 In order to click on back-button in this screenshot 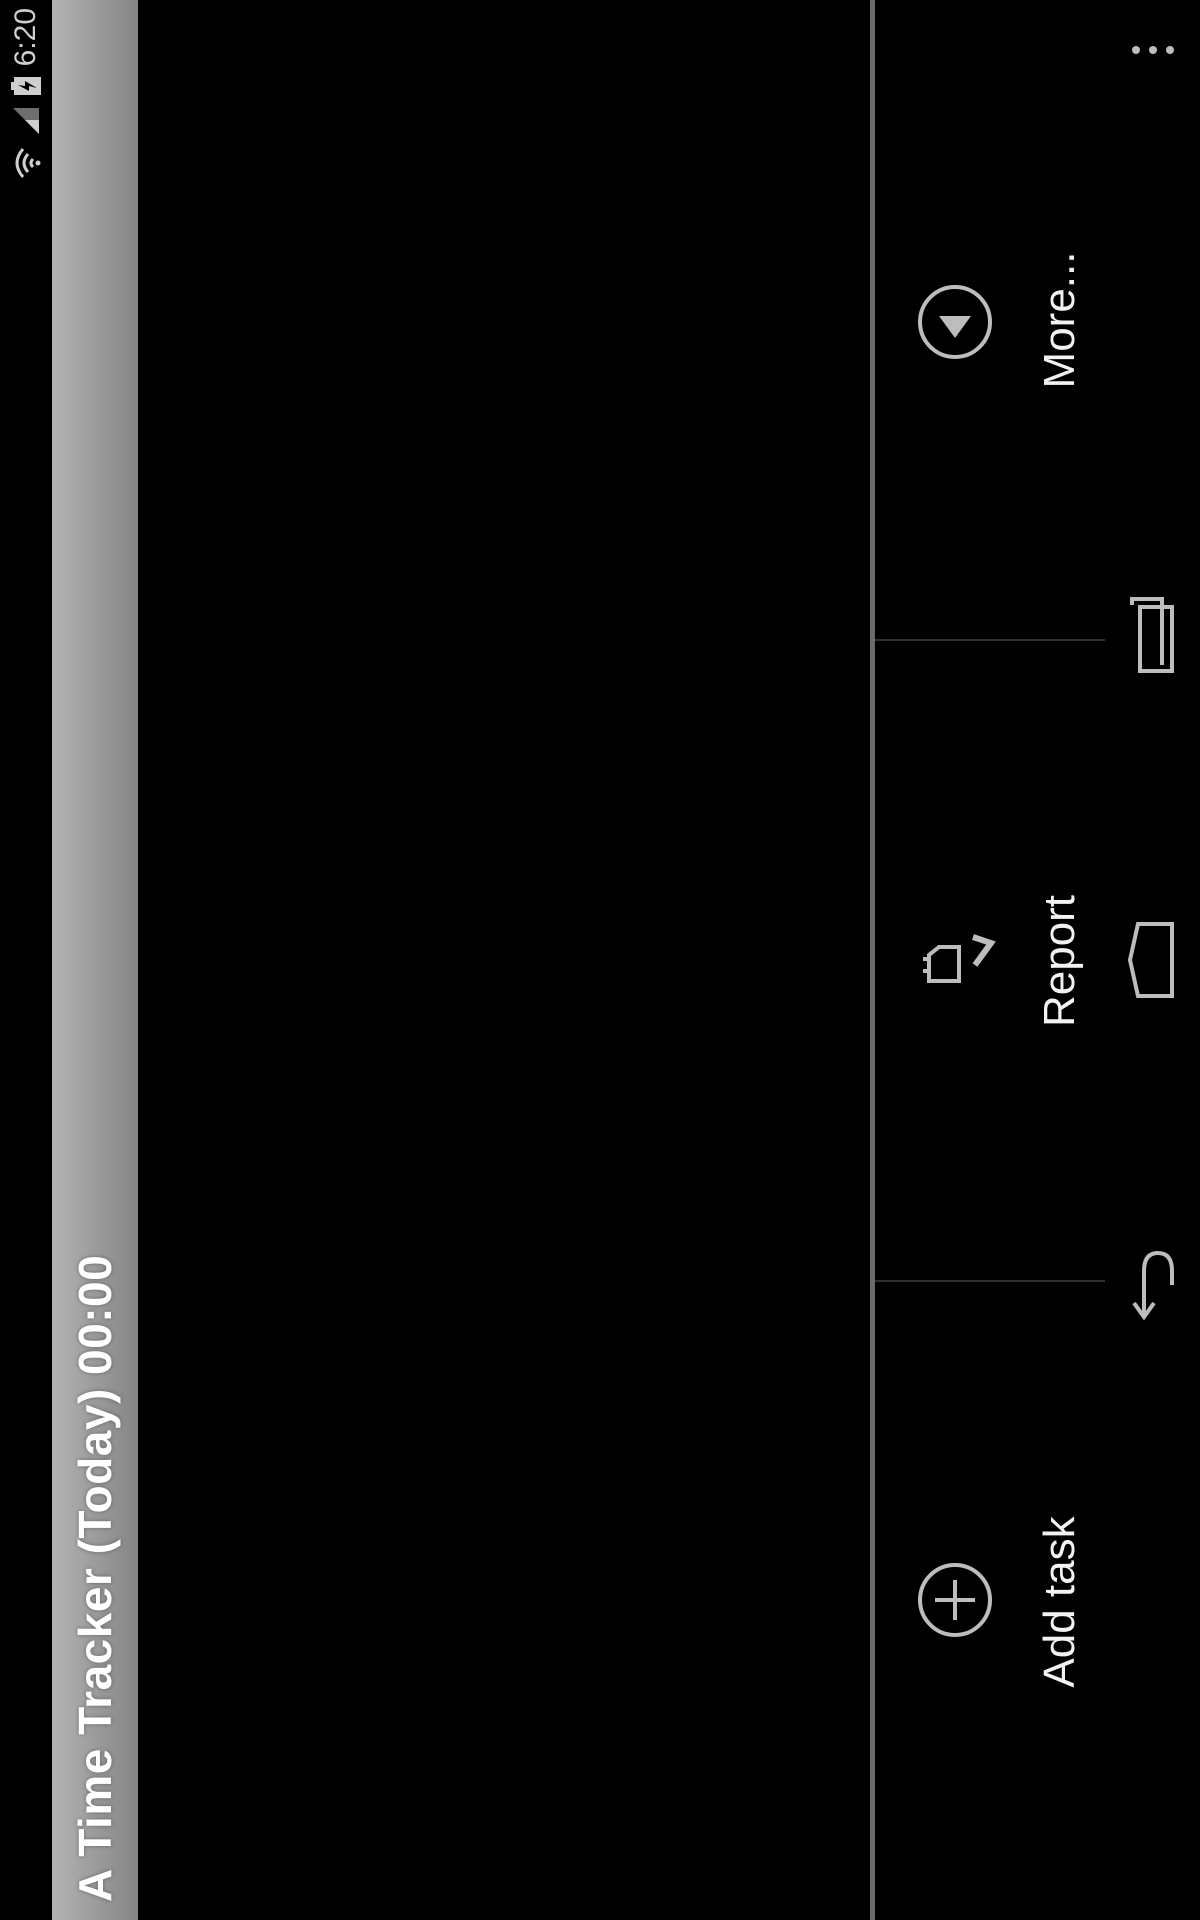, I will do `click(1152, 1285)`.